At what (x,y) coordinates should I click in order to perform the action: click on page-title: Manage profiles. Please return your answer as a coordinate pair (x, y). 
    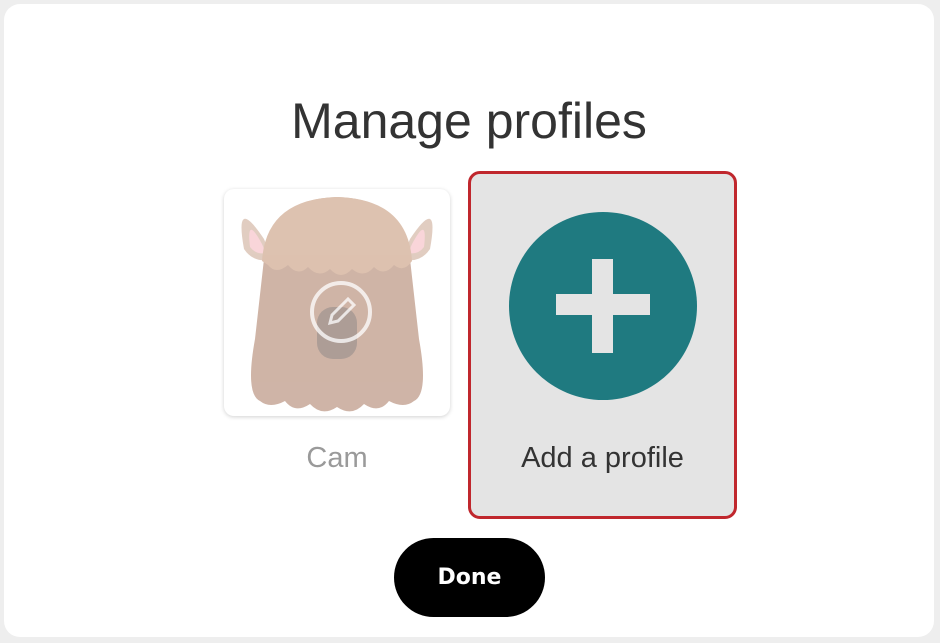
    Looking at the image, I should click on (469, 121).